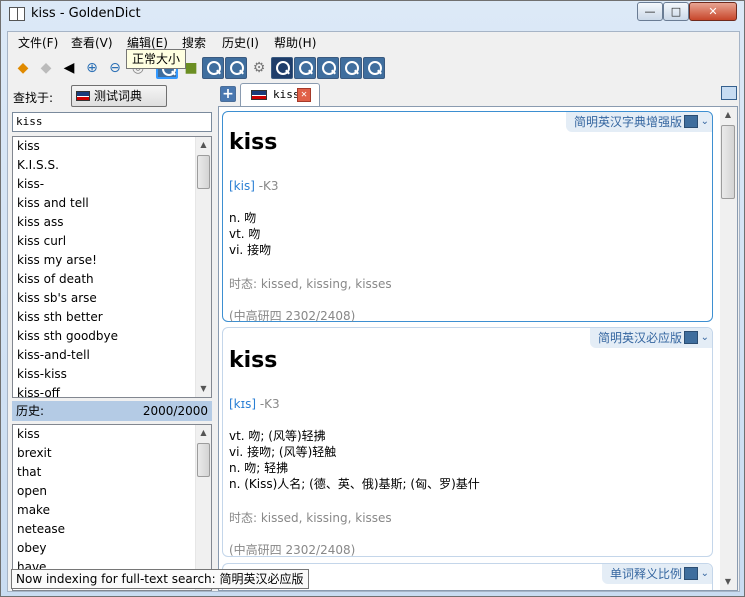  What do you see at coordinates (23, 68) in the screenshot?
I see `back-arrow-icon: ◆` at bounding box center [23, 68].